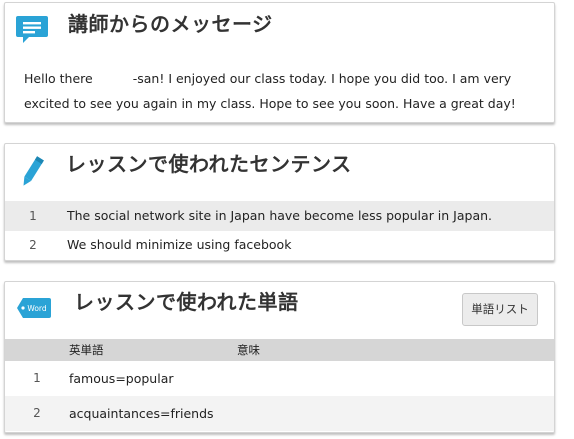  Describe the element at coordinates (248, 350) in the screenshot. I see `column-header-meaning: 意味` at that location.